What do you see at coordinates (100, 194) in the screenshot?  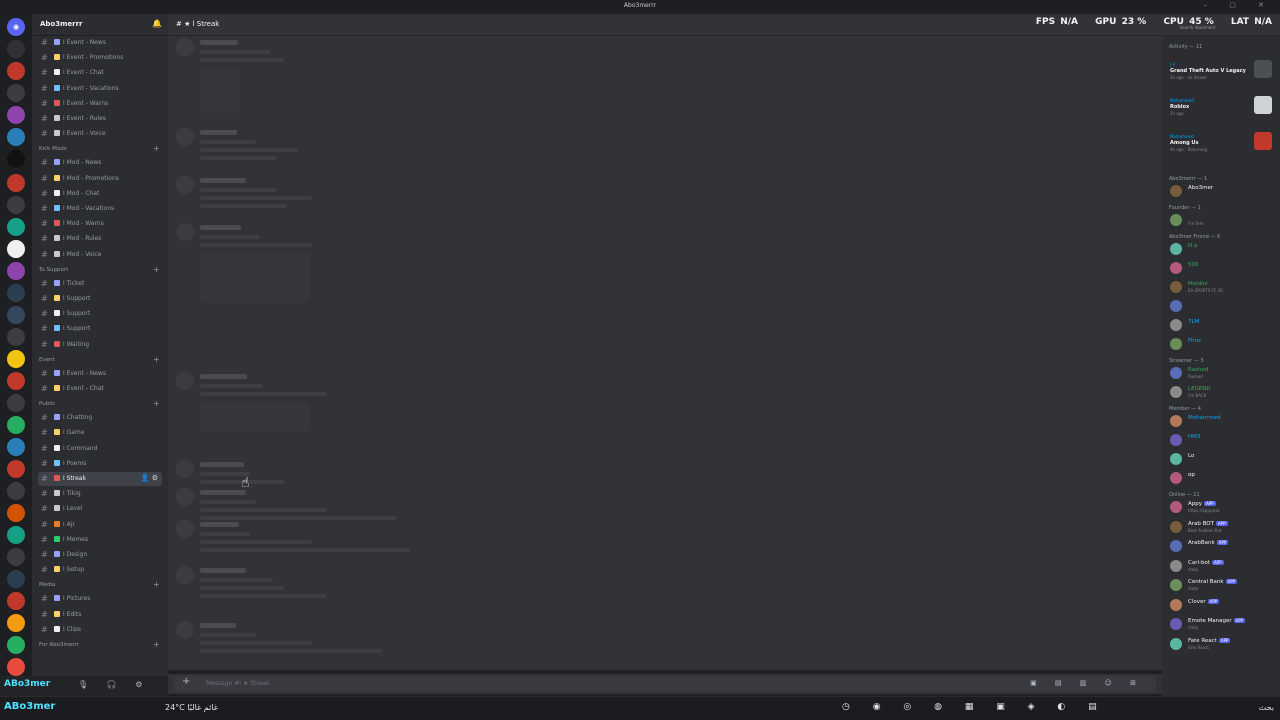 I see `channel-item: # ا Mod - Chat` at bounding box center [100, 194].